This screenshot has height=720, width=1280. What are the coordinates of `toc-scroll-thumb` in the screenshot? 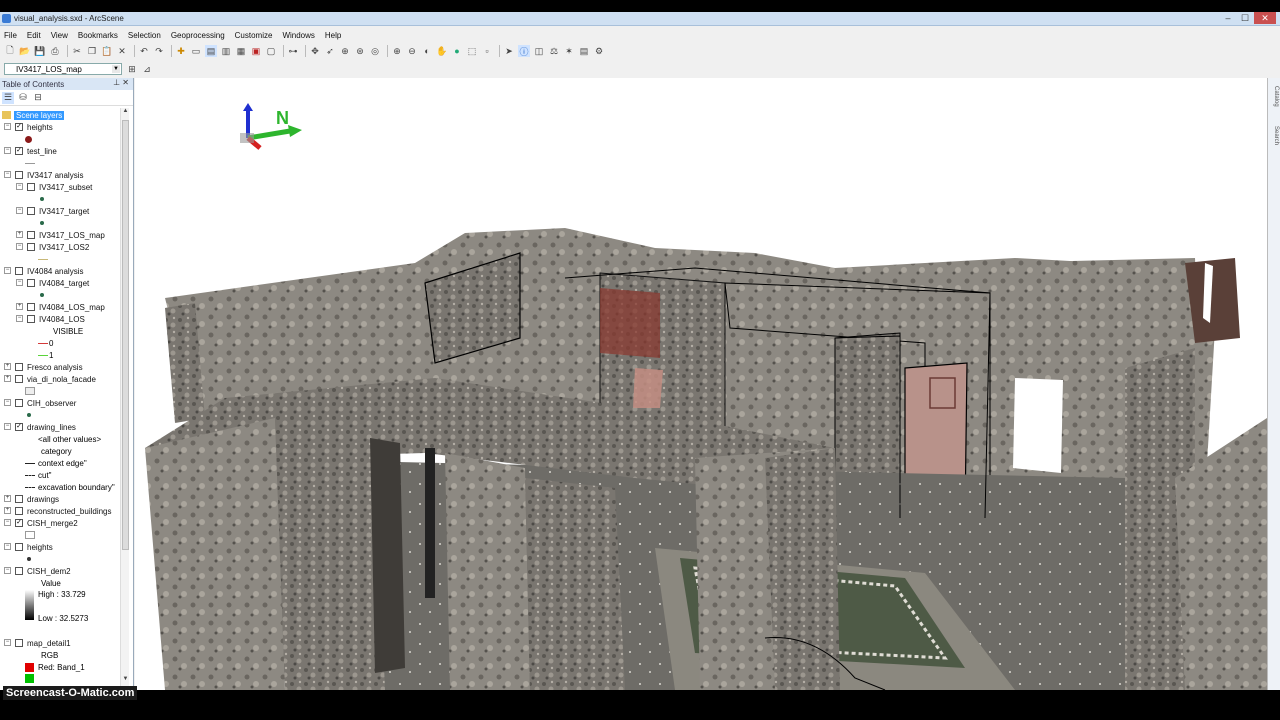 It's located at (125, 335).